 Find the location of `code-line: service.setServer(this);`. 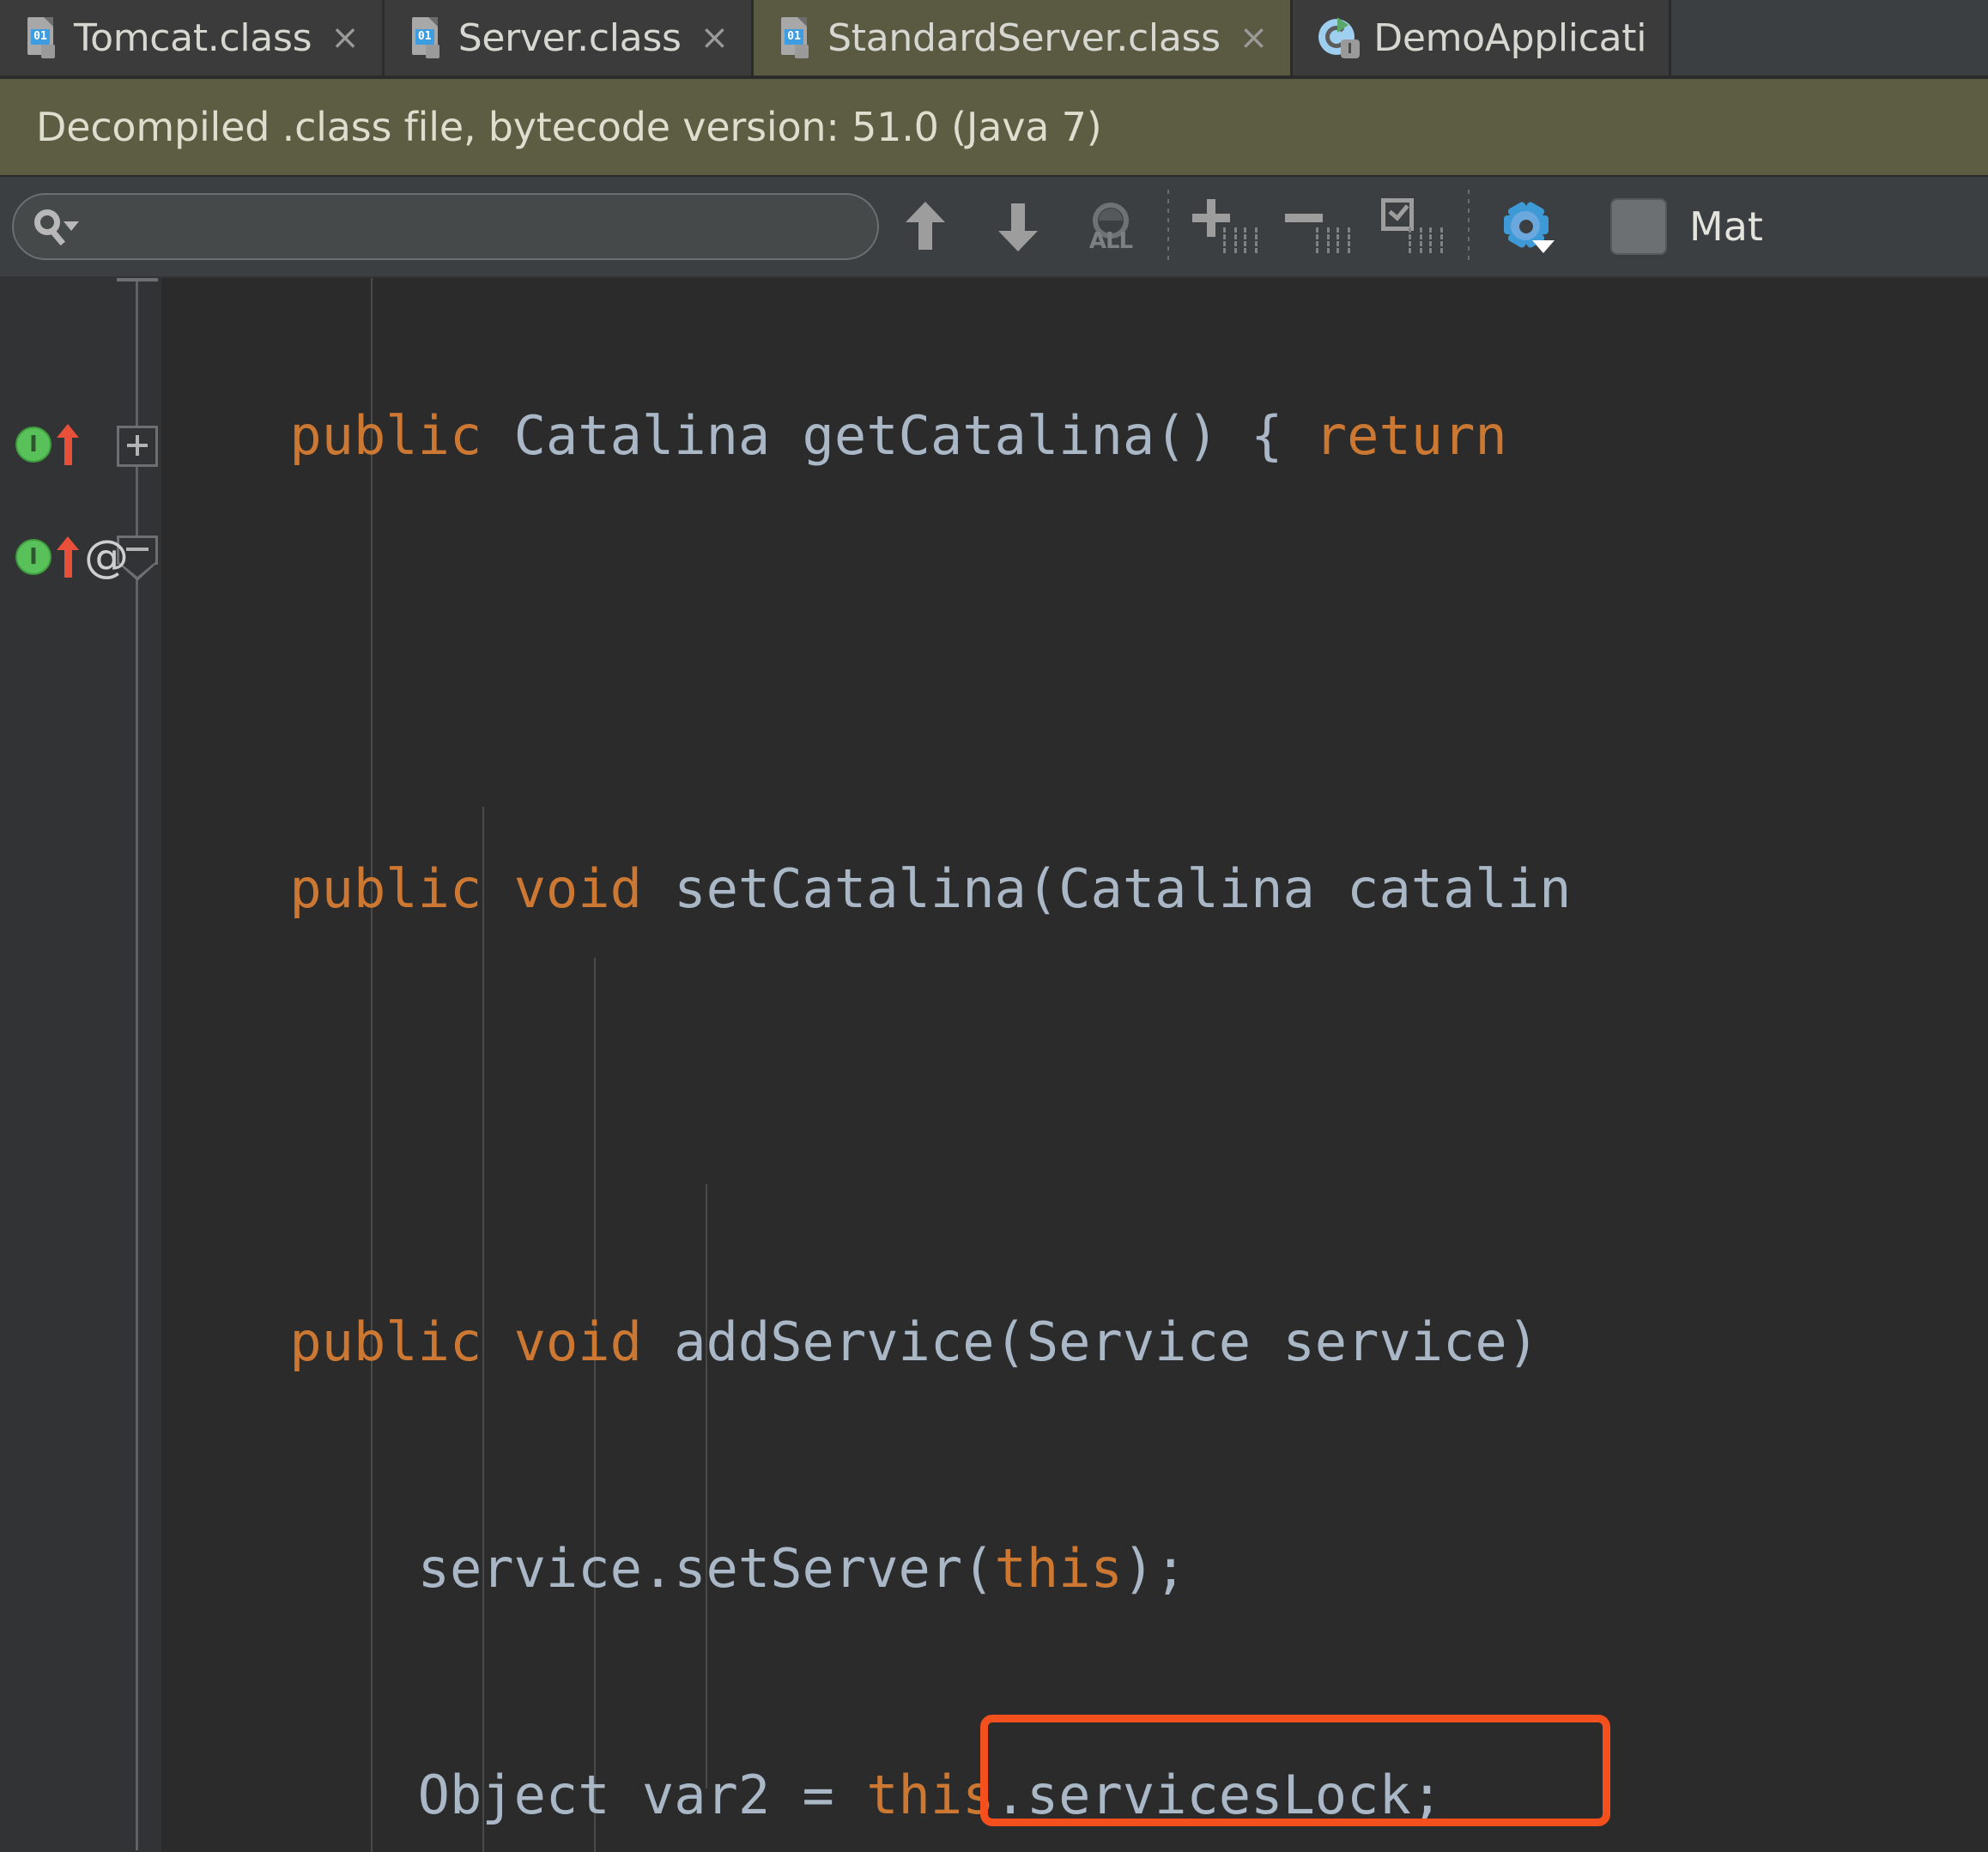

code-line: service.setServer(this); is located at coordinates (994, 1569).